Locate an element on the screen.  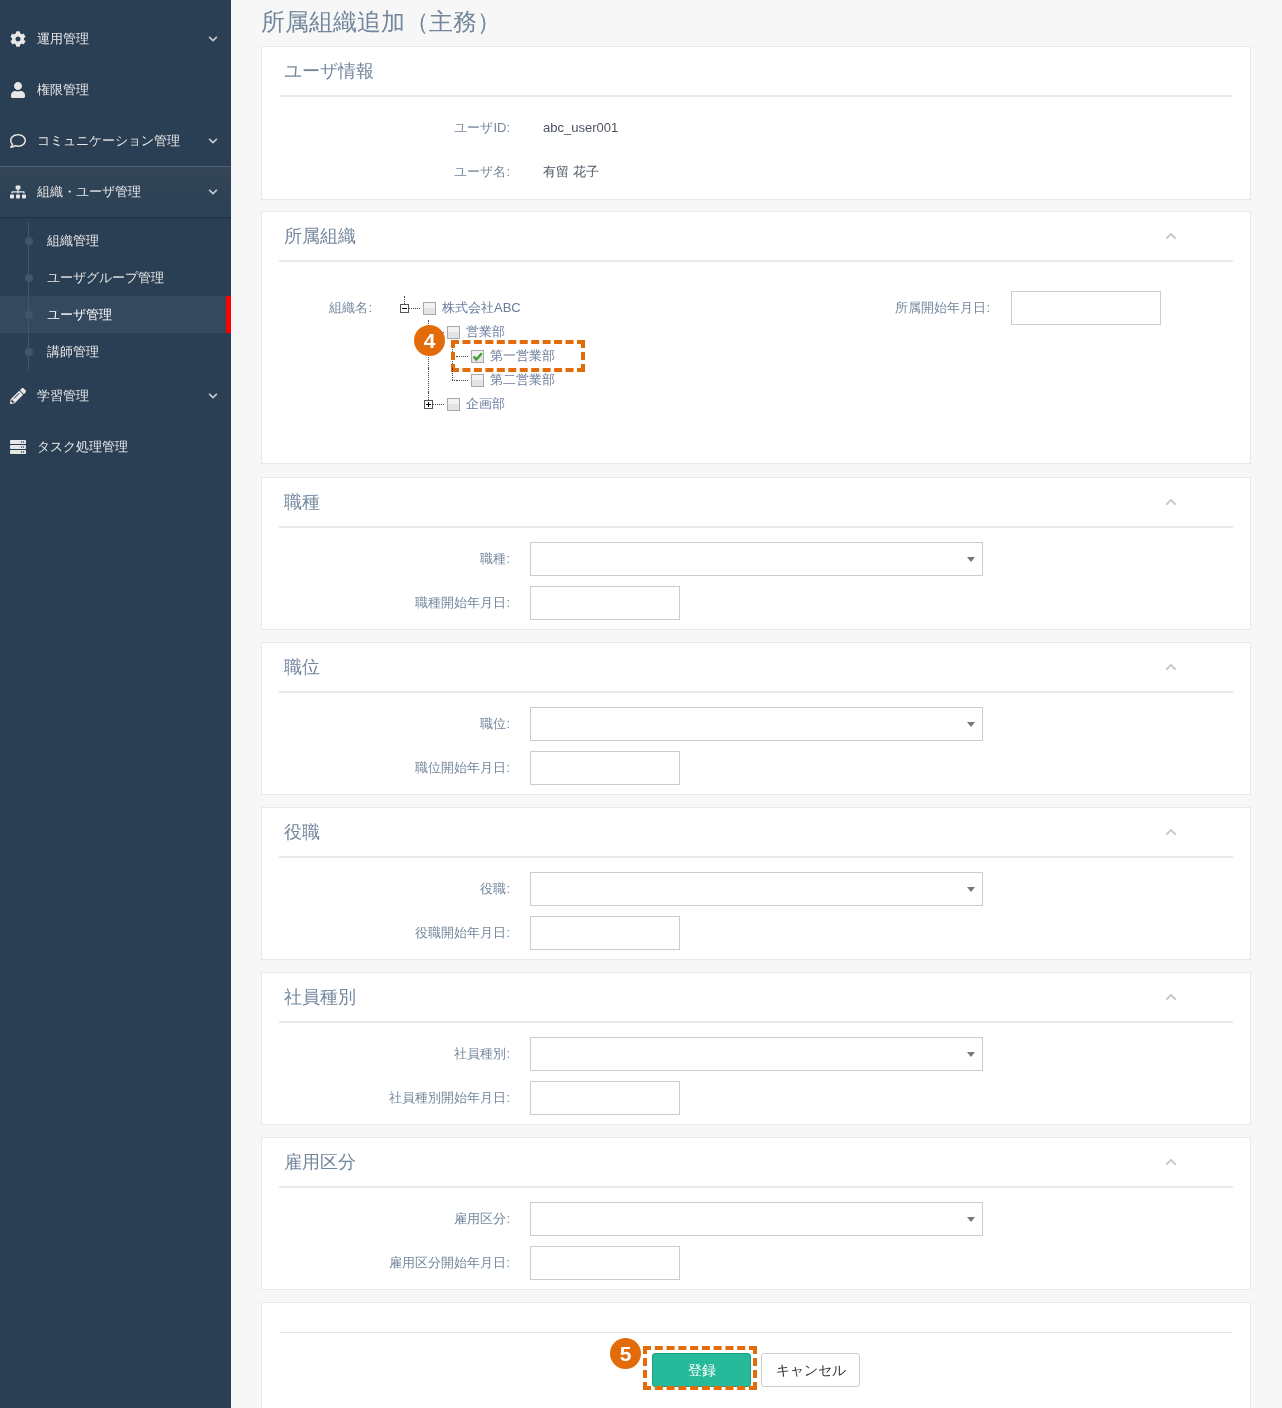
section-title: 所属組織 is located at coordinates (319, 236).